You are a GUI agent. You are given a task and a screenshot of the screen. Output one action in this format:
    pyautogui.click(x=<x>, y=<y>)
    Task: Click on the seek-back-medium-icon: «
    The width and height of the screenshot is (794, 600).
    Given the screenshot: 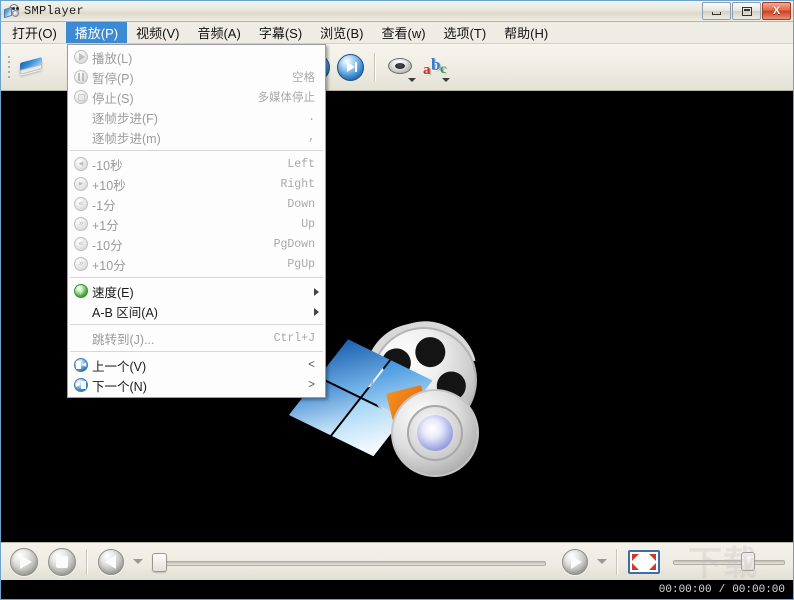 What is the action you would take?
    pyautogui.click(x=81, y=204)
    